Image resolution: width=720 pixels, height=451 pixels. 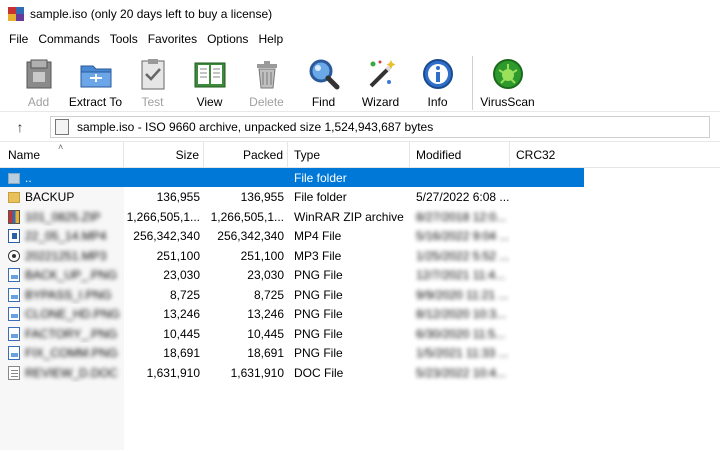 What do you see at coordinates (380, 82) in the screenshot?
I see `wizard-button: Wizard` at bounding box center [380, 82].